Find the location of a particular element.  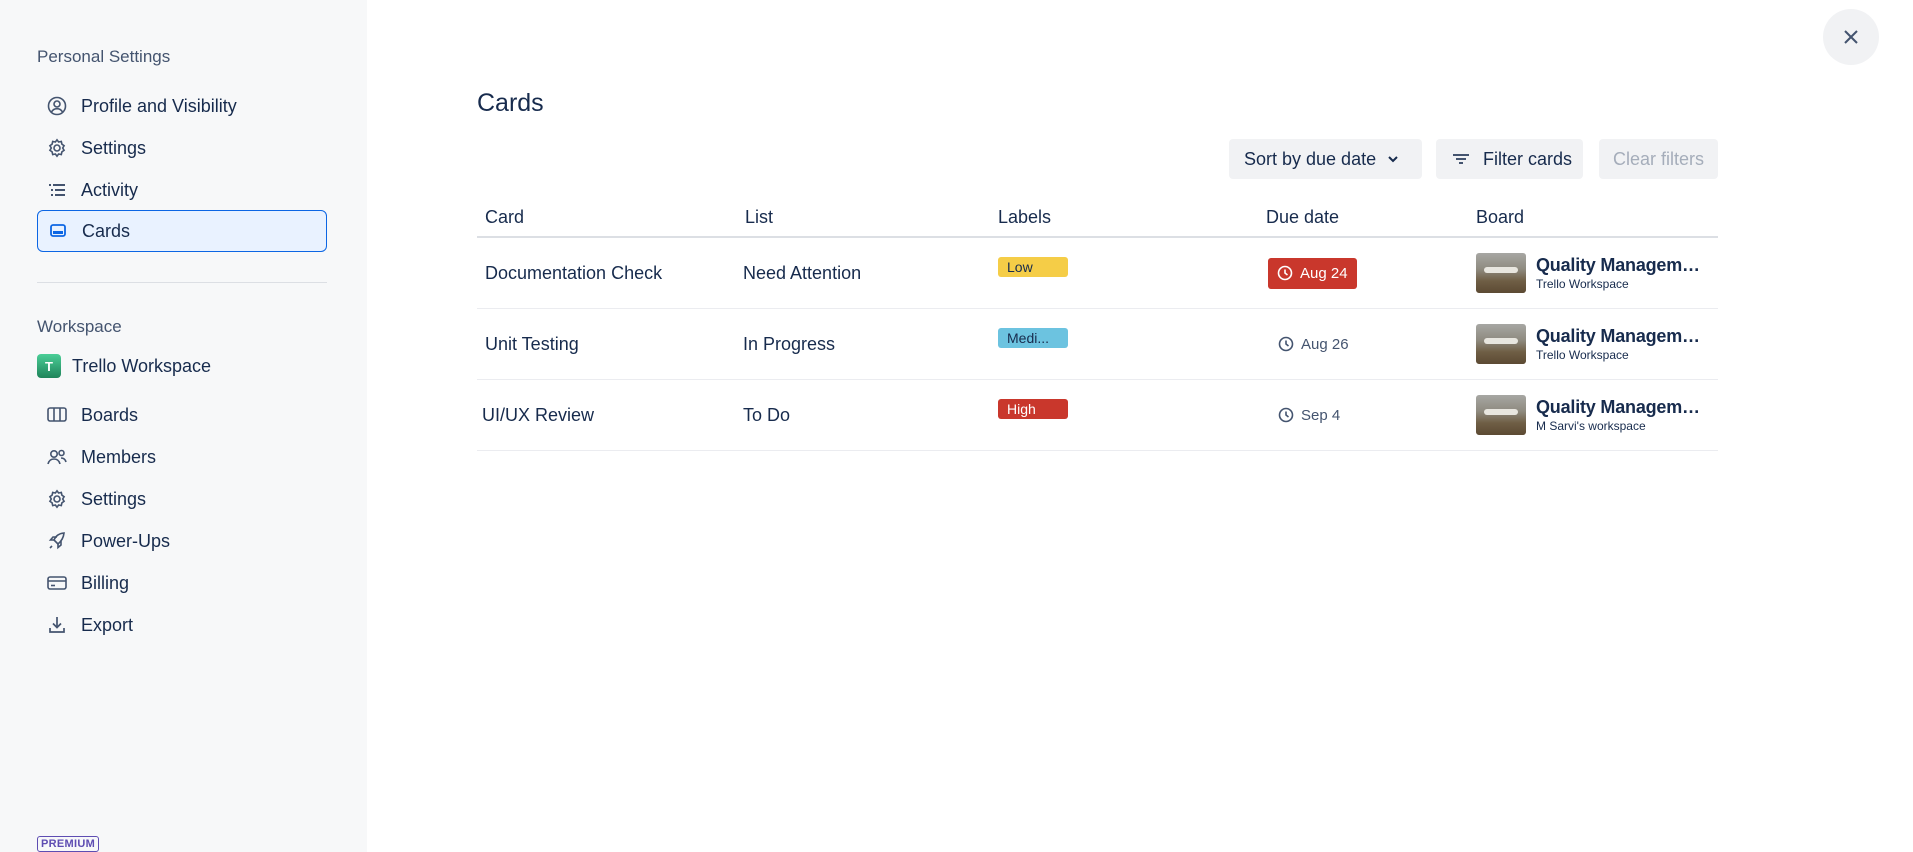

sidebar-item-members: Members is located at coordinates (182, 457).